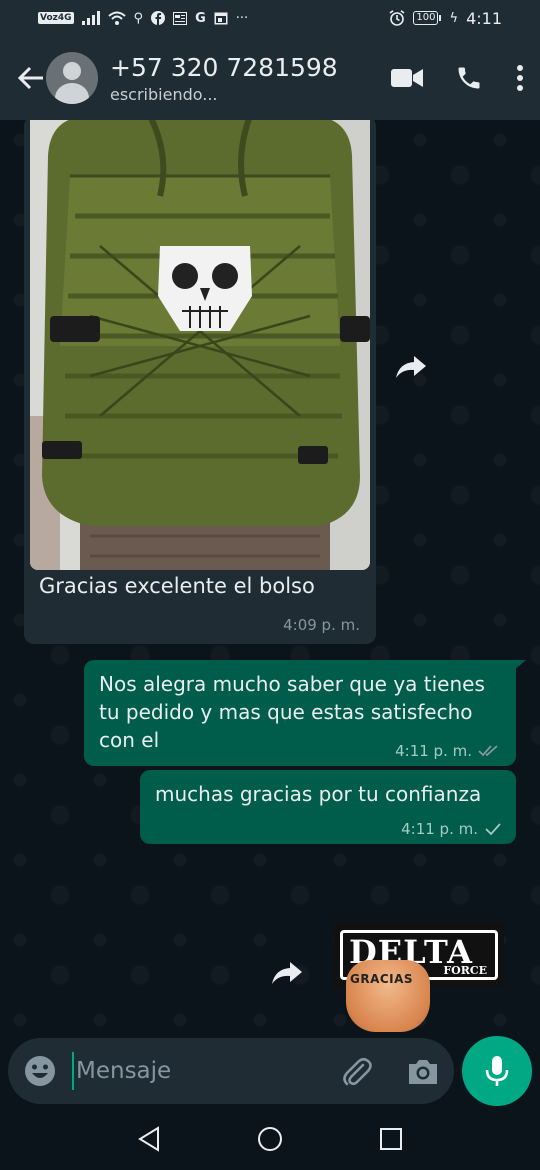  Describe the element at coordinates (56, 18) in the screenshot. I see `network-label: Voz4G` at that location.